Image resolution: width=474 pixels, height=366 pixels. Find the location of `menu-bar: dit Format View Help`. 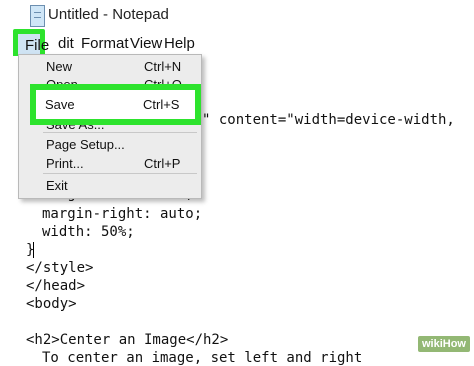

menu-bar: dit Format View Help is located at coordinates (237, 44).